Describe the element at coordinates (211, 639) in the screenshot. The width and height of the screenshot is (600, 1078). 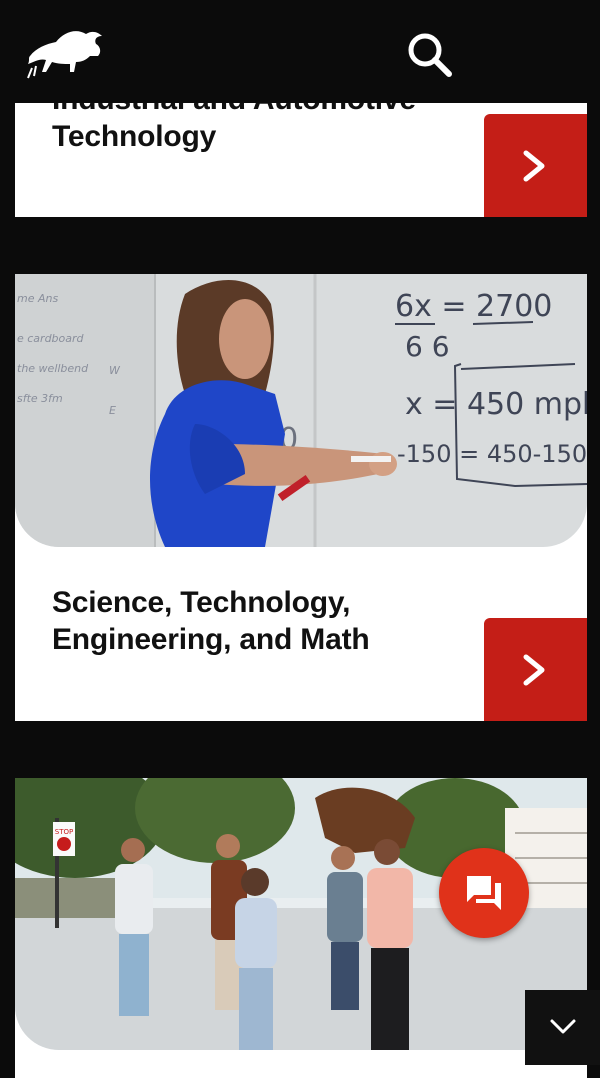
I see `card-title-line2: Engineering, and Math` at that location.